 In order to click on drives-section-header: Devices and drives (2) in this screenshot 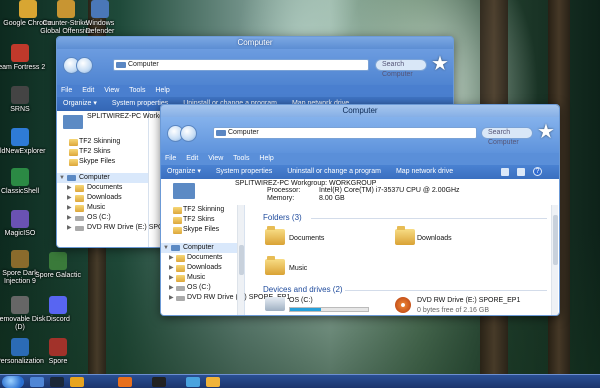, I will do `click(303, 289)`.